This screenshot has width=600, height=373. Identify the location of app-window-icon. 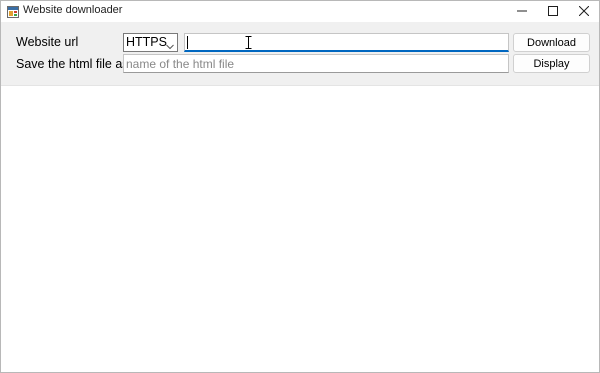
(13, 11).